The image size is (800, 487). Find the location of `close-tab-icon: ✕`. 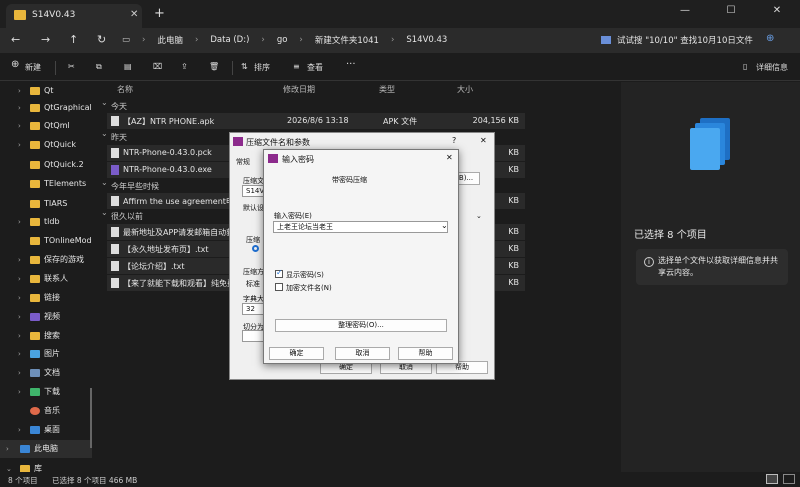

close-tab-icon: ✕ is located at coordinates (134, 14).